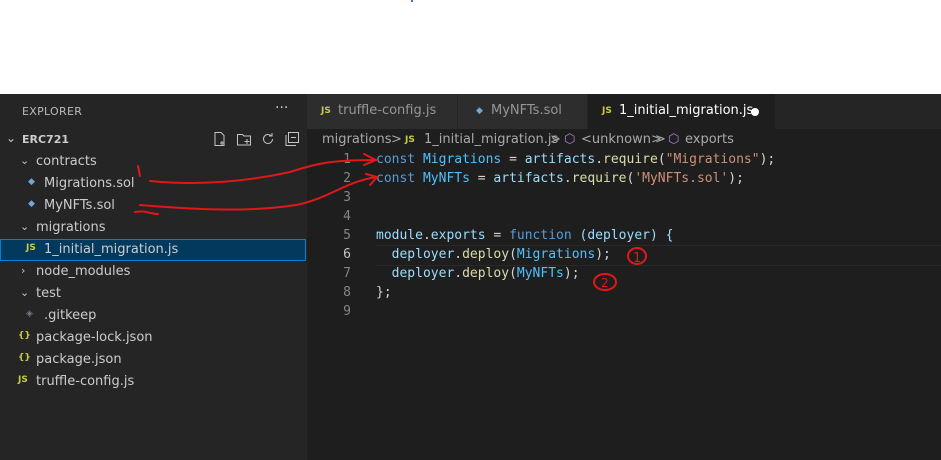 This screenshot has height=460, width=941. What do you see at coordinates (153, 184) in the screenshot?
I see `tree-file-migrations-sol: ◆ Migrations.sol` at bounding box center [153, 184].